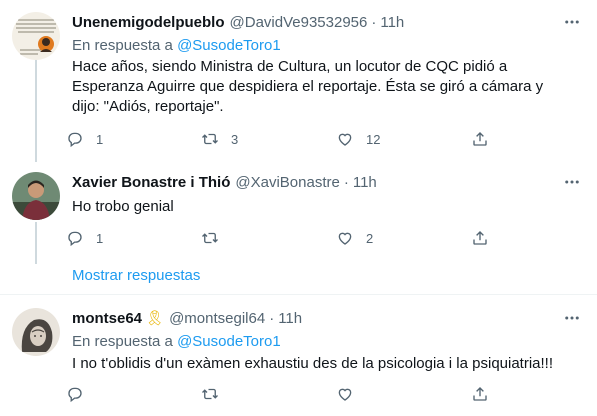  What do you see at coordinates (136, 275) in the screenshot?
I see `show-replies-link: Mostrar respuestas` at bounding box center [136, 275].